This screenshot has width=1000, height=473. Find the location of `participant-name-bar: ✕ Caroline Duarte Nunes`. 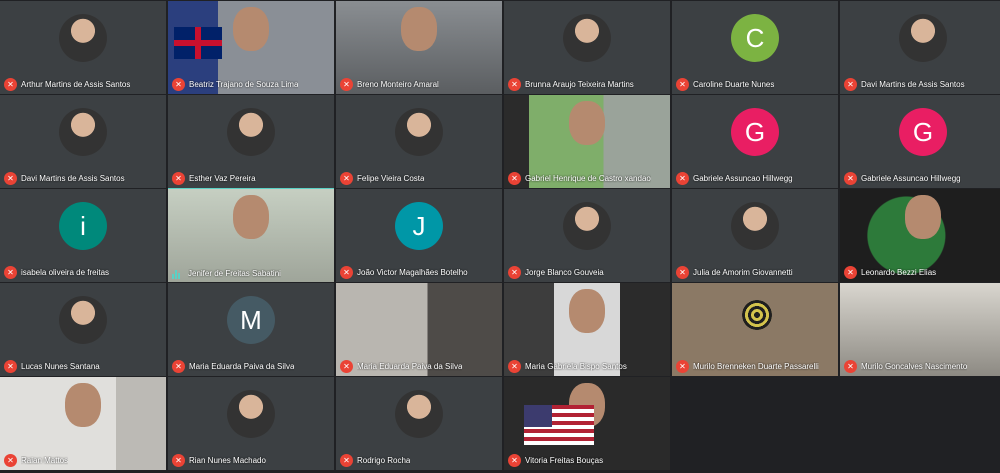

participant-name-bar: ✕ Caroline Duarte Nunes is located at coordinates (755, 84).